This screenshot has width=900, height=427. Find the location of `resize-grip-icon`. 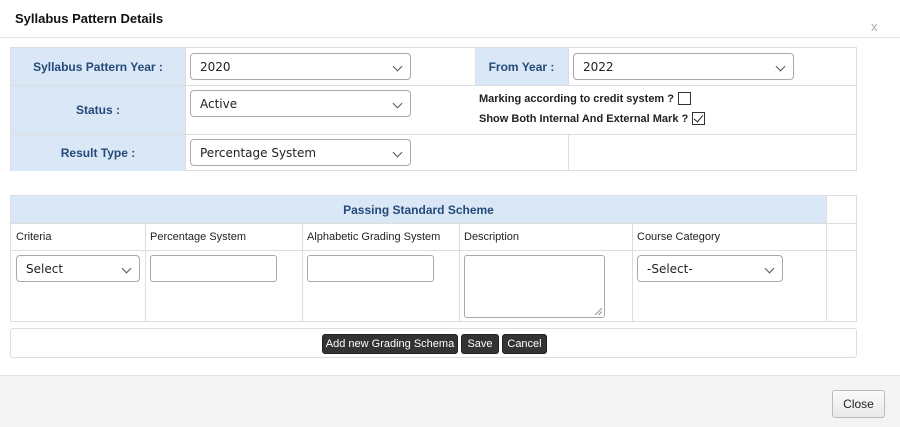

resize-grip-icon is located at coordinates (598, 311).